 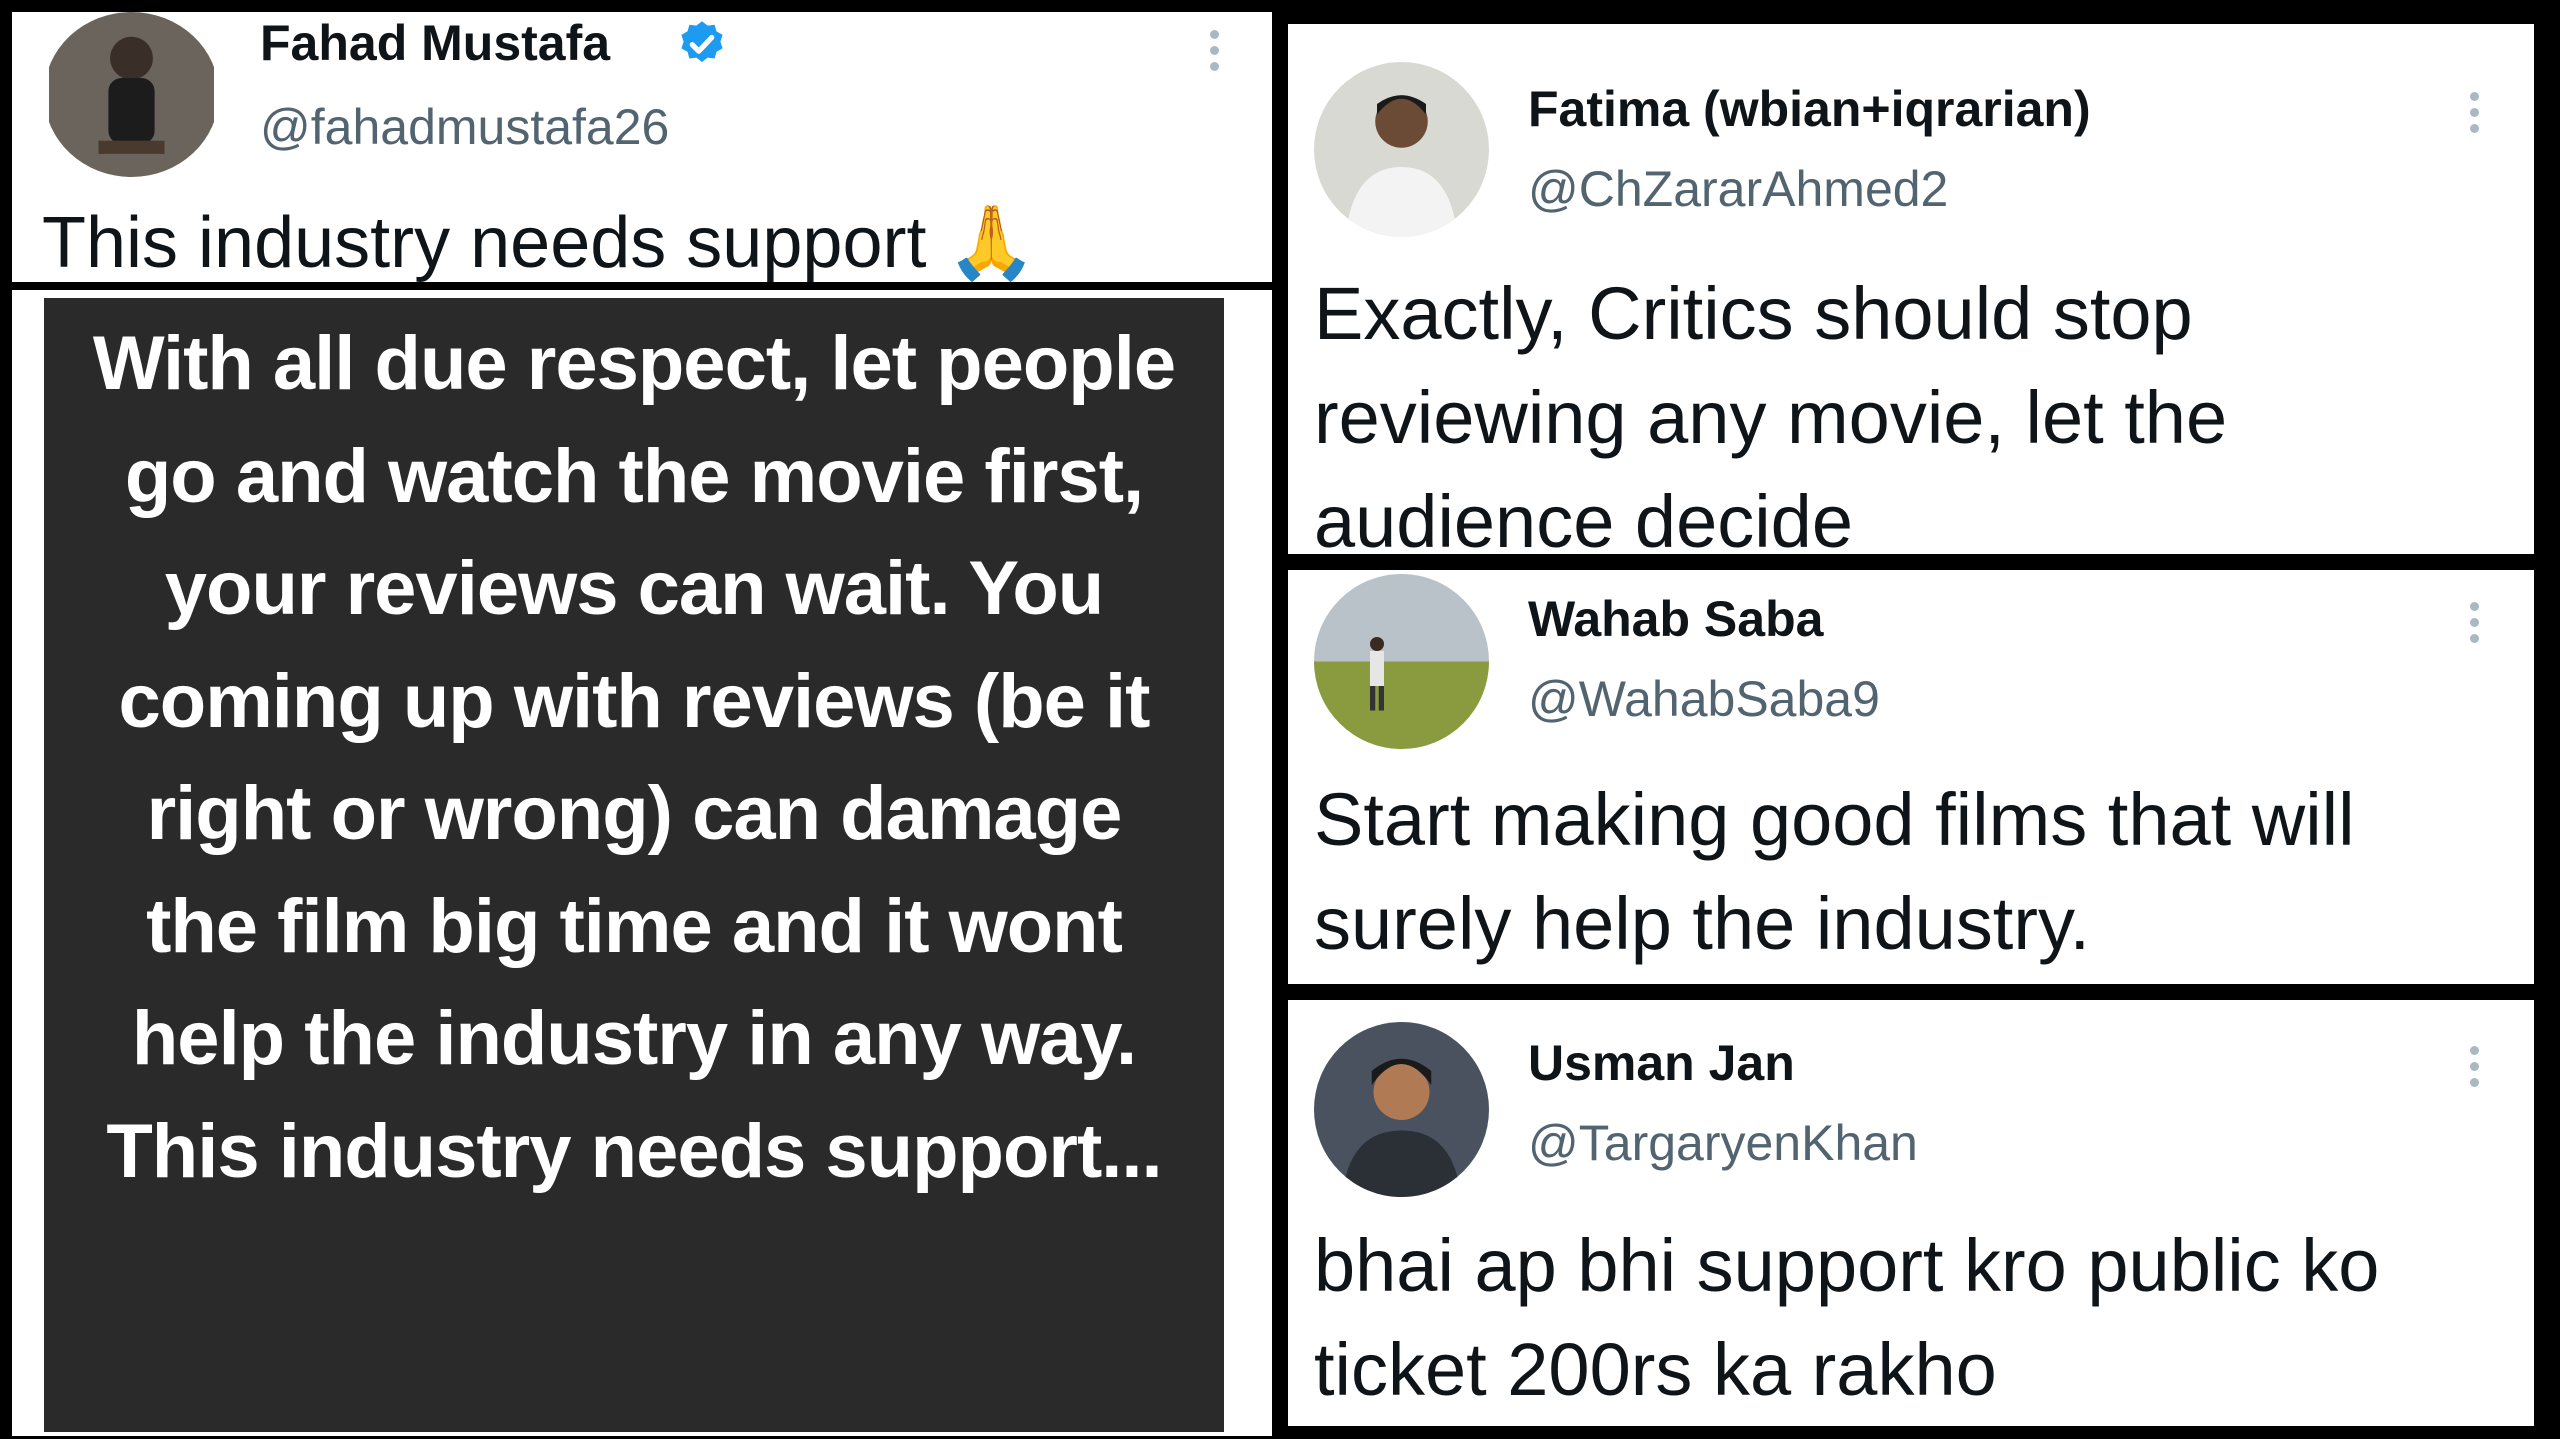 What do you see at coordinates (464, 127) in the screenshot?
I see `author-handle: @fahadmustafa26` at bounding box center [464, 127].